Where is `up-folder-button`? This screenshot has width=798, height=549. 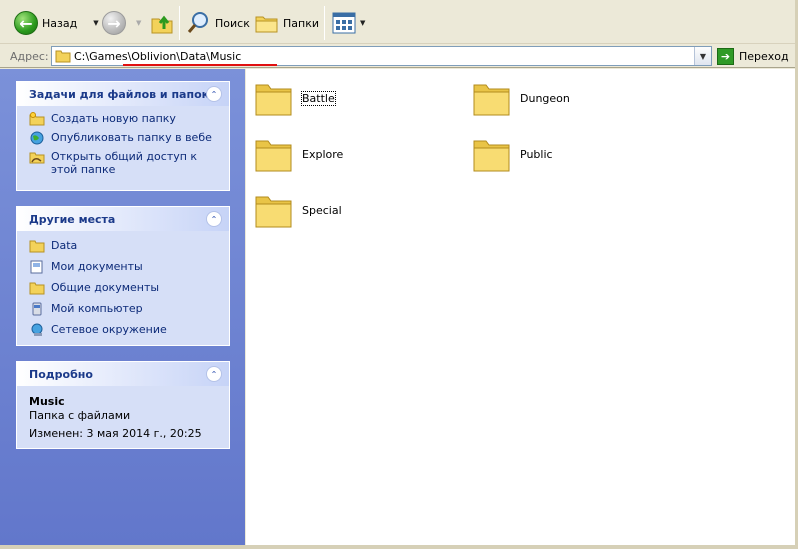
up-folder-button is located at coordinates (162, 23).